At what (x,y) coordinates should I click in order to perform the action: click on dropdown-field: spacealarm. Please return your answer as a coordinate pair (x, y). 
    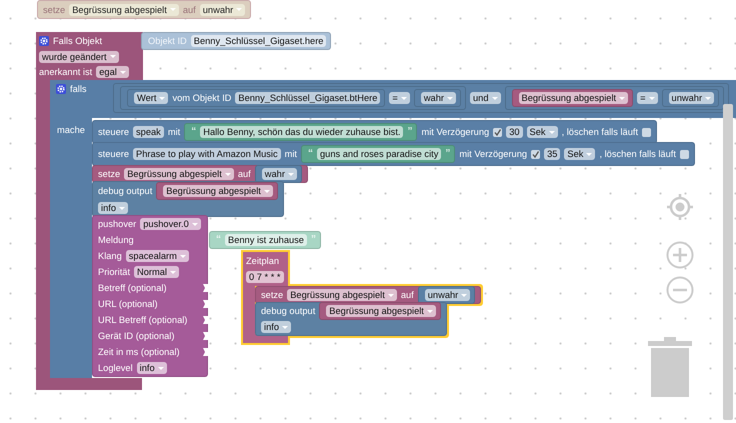
    Looking at the image, I should click on (157, 256).